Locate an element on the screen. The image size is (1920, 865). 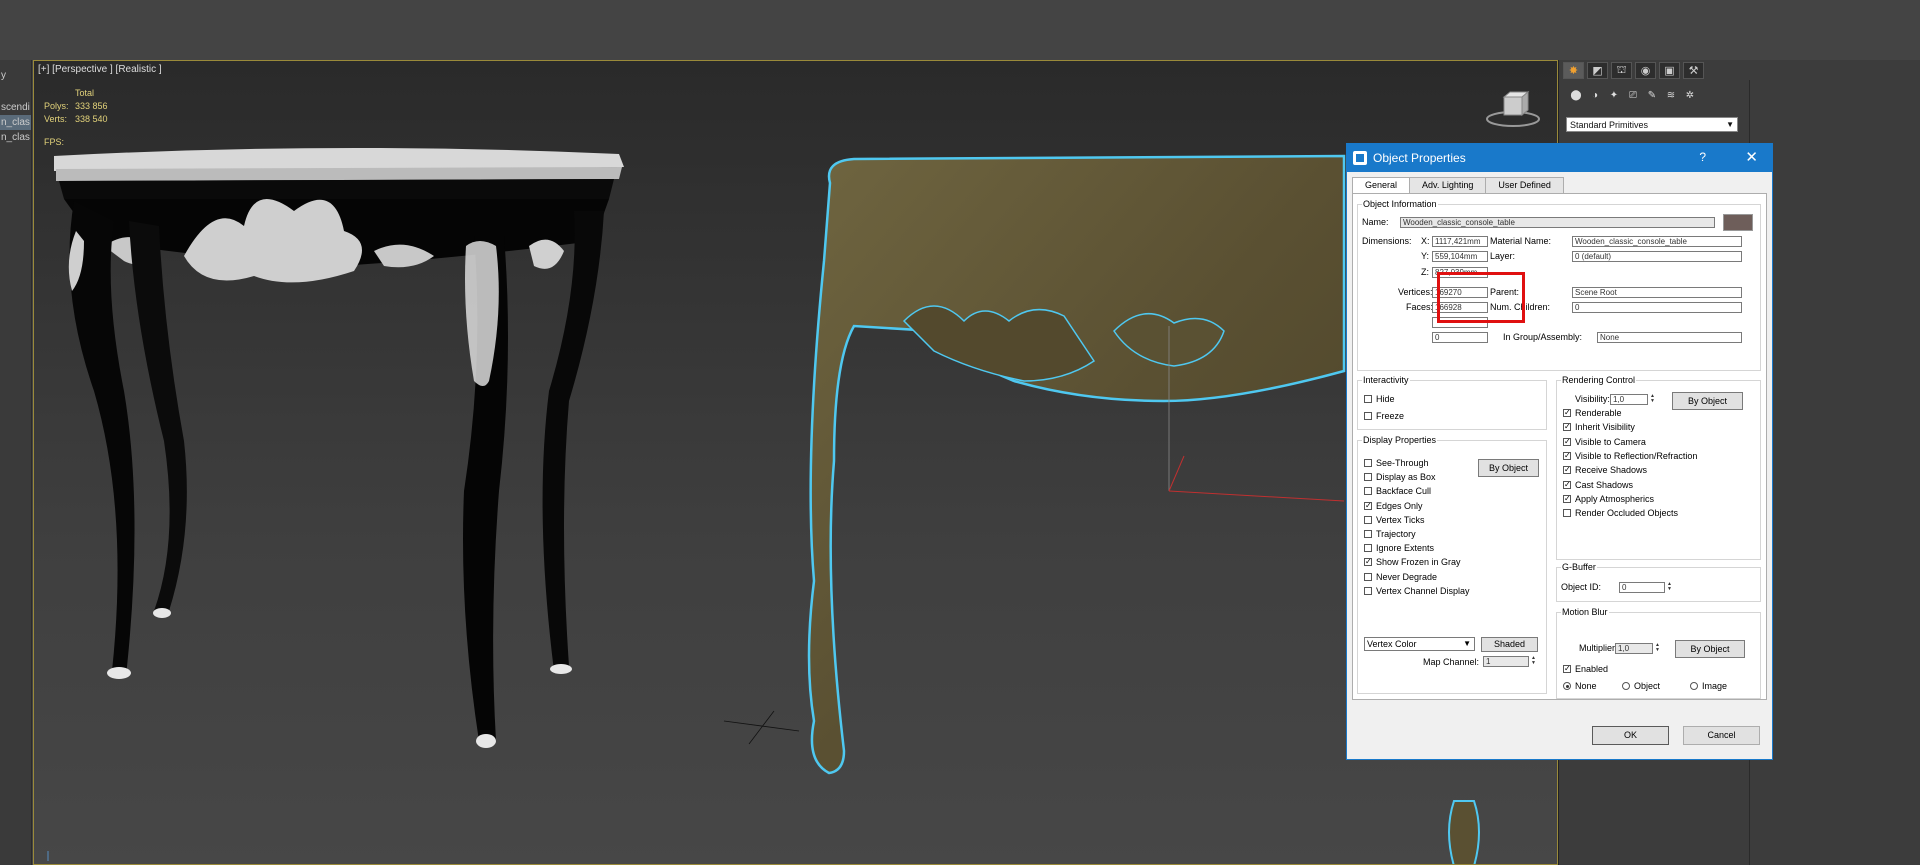
visible-to-reflection-refraction-checkbox: ✓ Visible to Reflection/Refraction is located at coordinates (1630, 456).